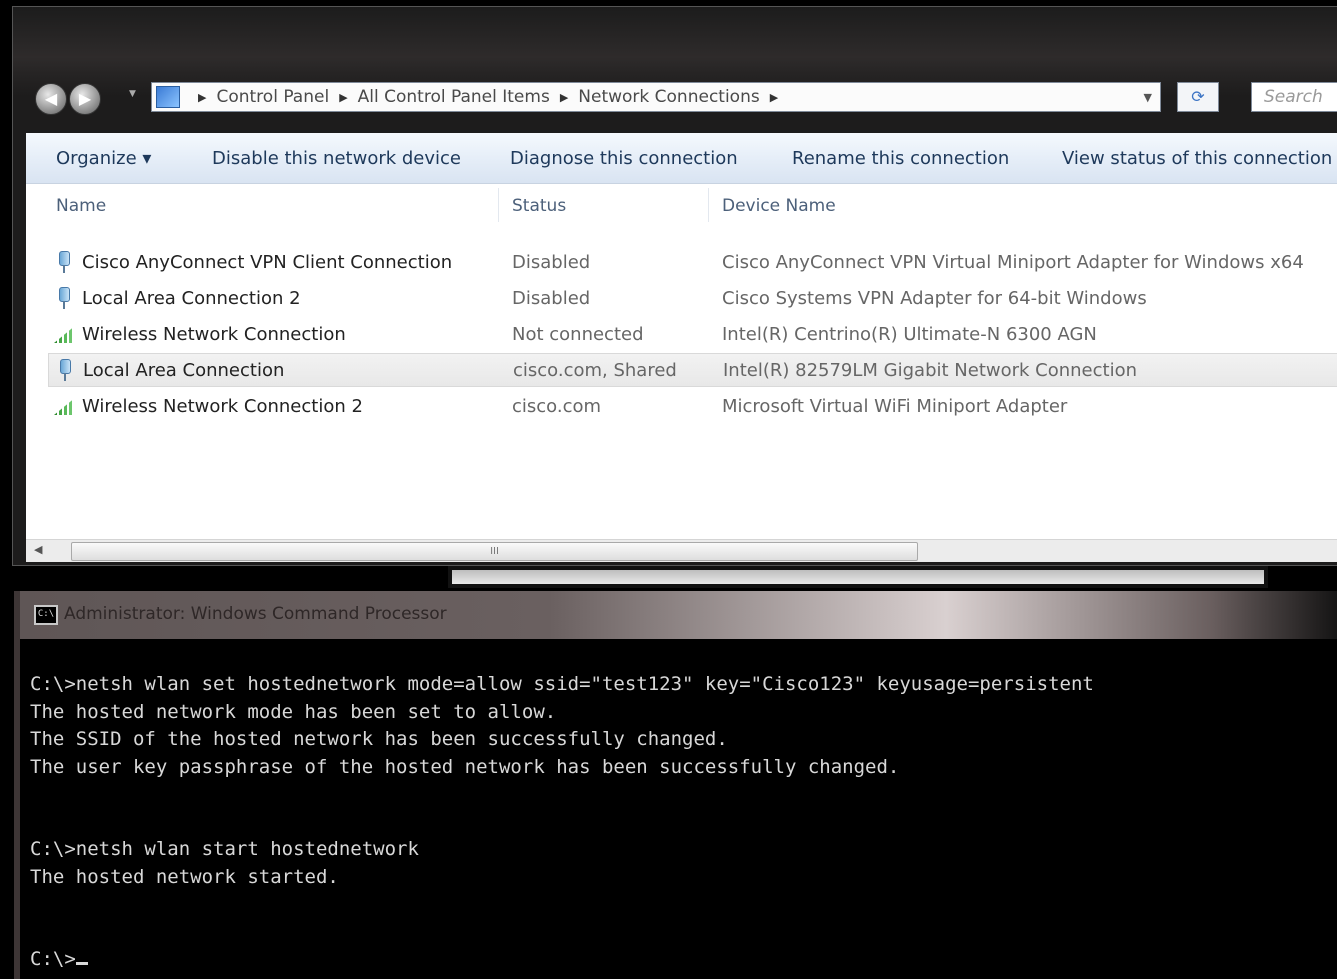 This screenshot has height=979, width=1337. I want to click on disable-device-button: Disable this network device, so click(336, 158).